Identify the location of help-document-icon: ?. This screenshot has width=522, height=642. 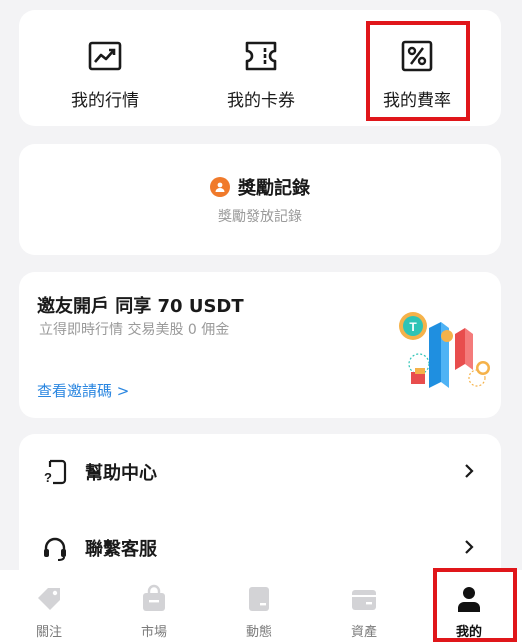
(55, 472).